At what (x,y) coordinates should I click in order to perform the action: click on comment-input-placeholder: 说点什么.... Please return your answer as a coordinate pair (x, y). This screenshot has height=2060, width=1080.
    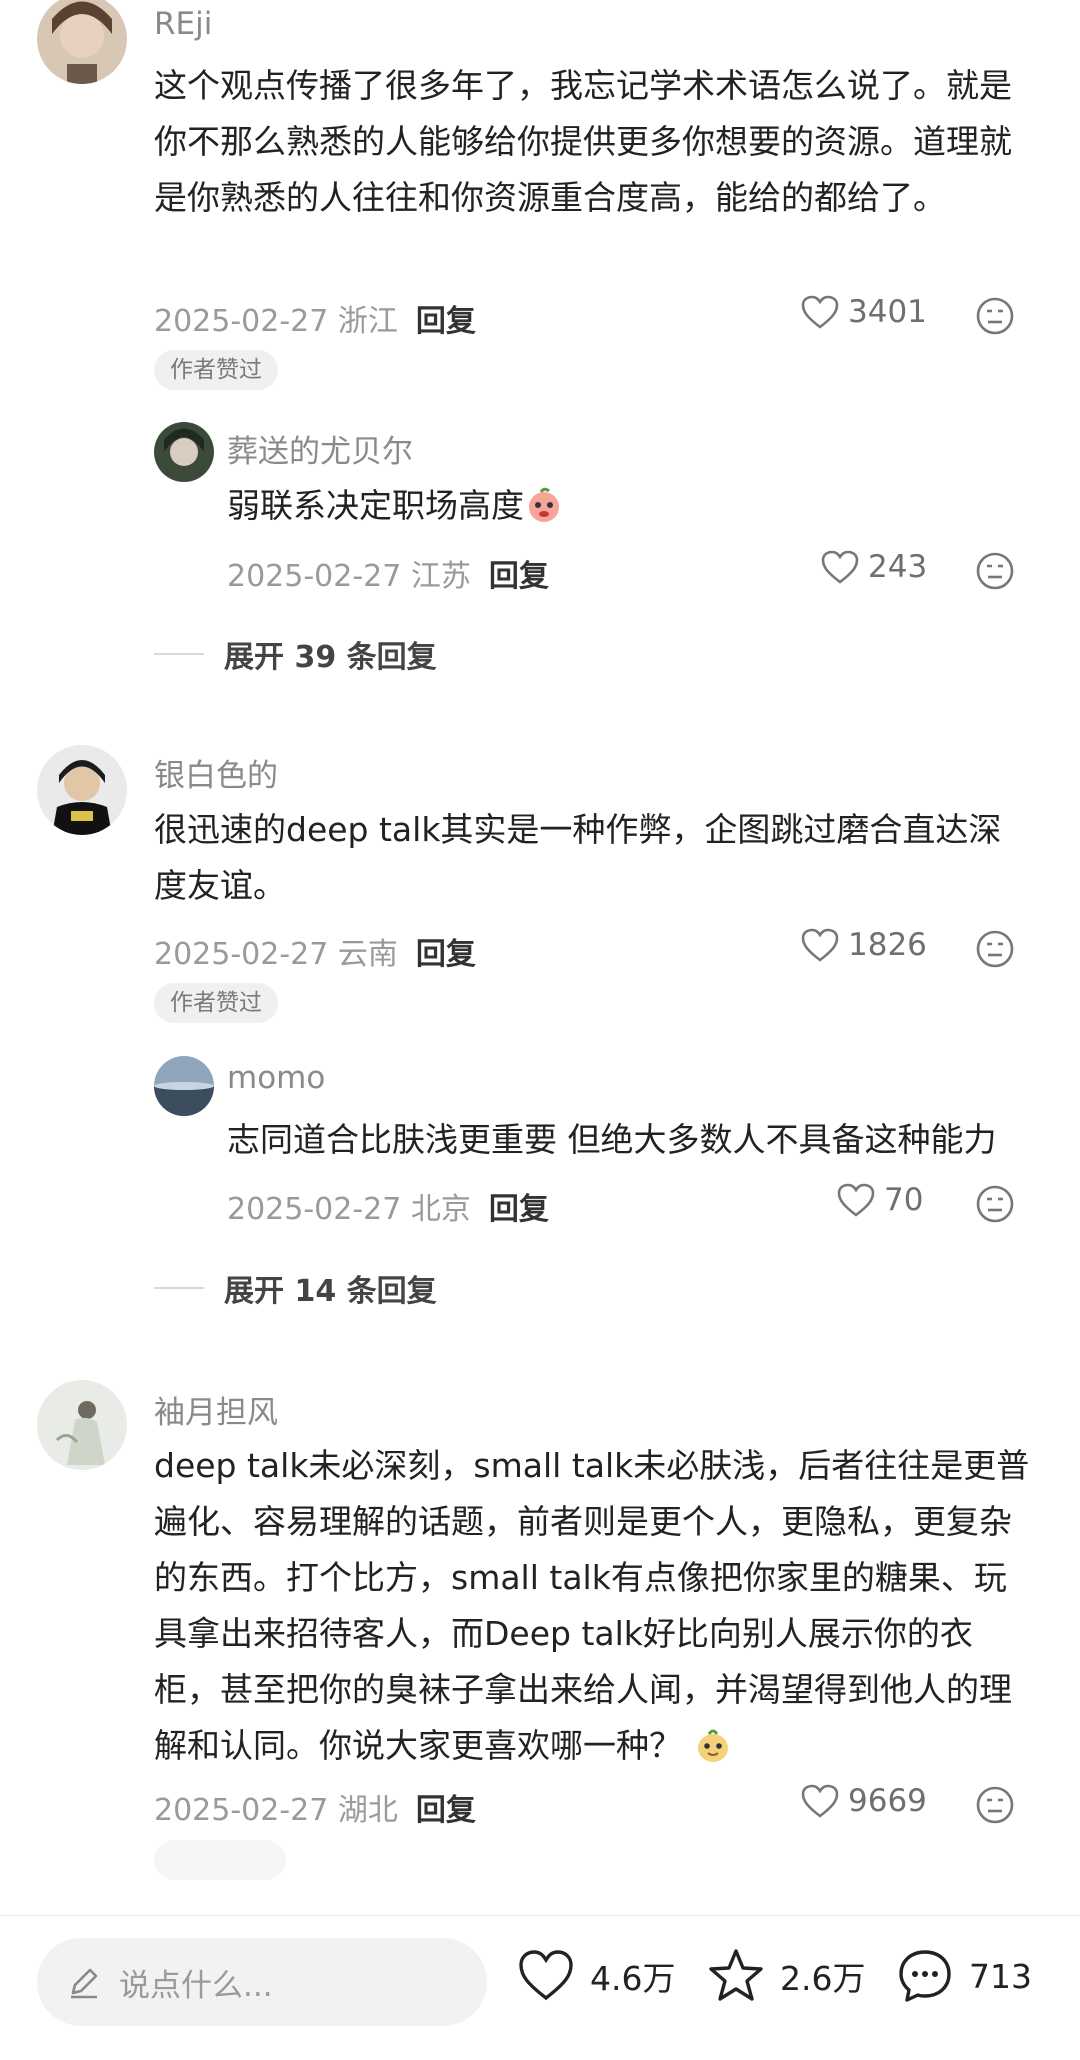
    Looking at the image, I should click on (196, 1985).